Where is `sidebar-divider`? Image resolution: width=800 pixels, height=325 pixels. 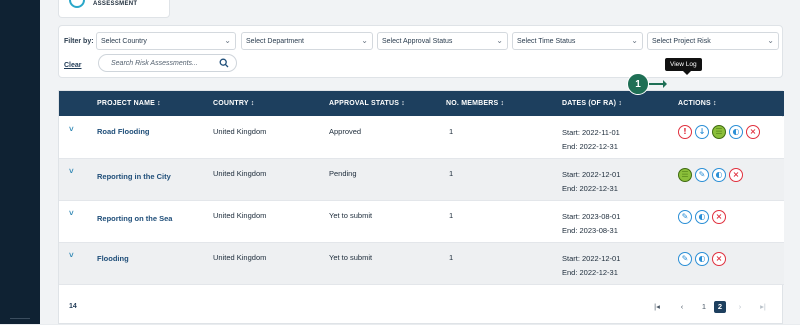 sidebar-divider is located at coordinates (20, 321).